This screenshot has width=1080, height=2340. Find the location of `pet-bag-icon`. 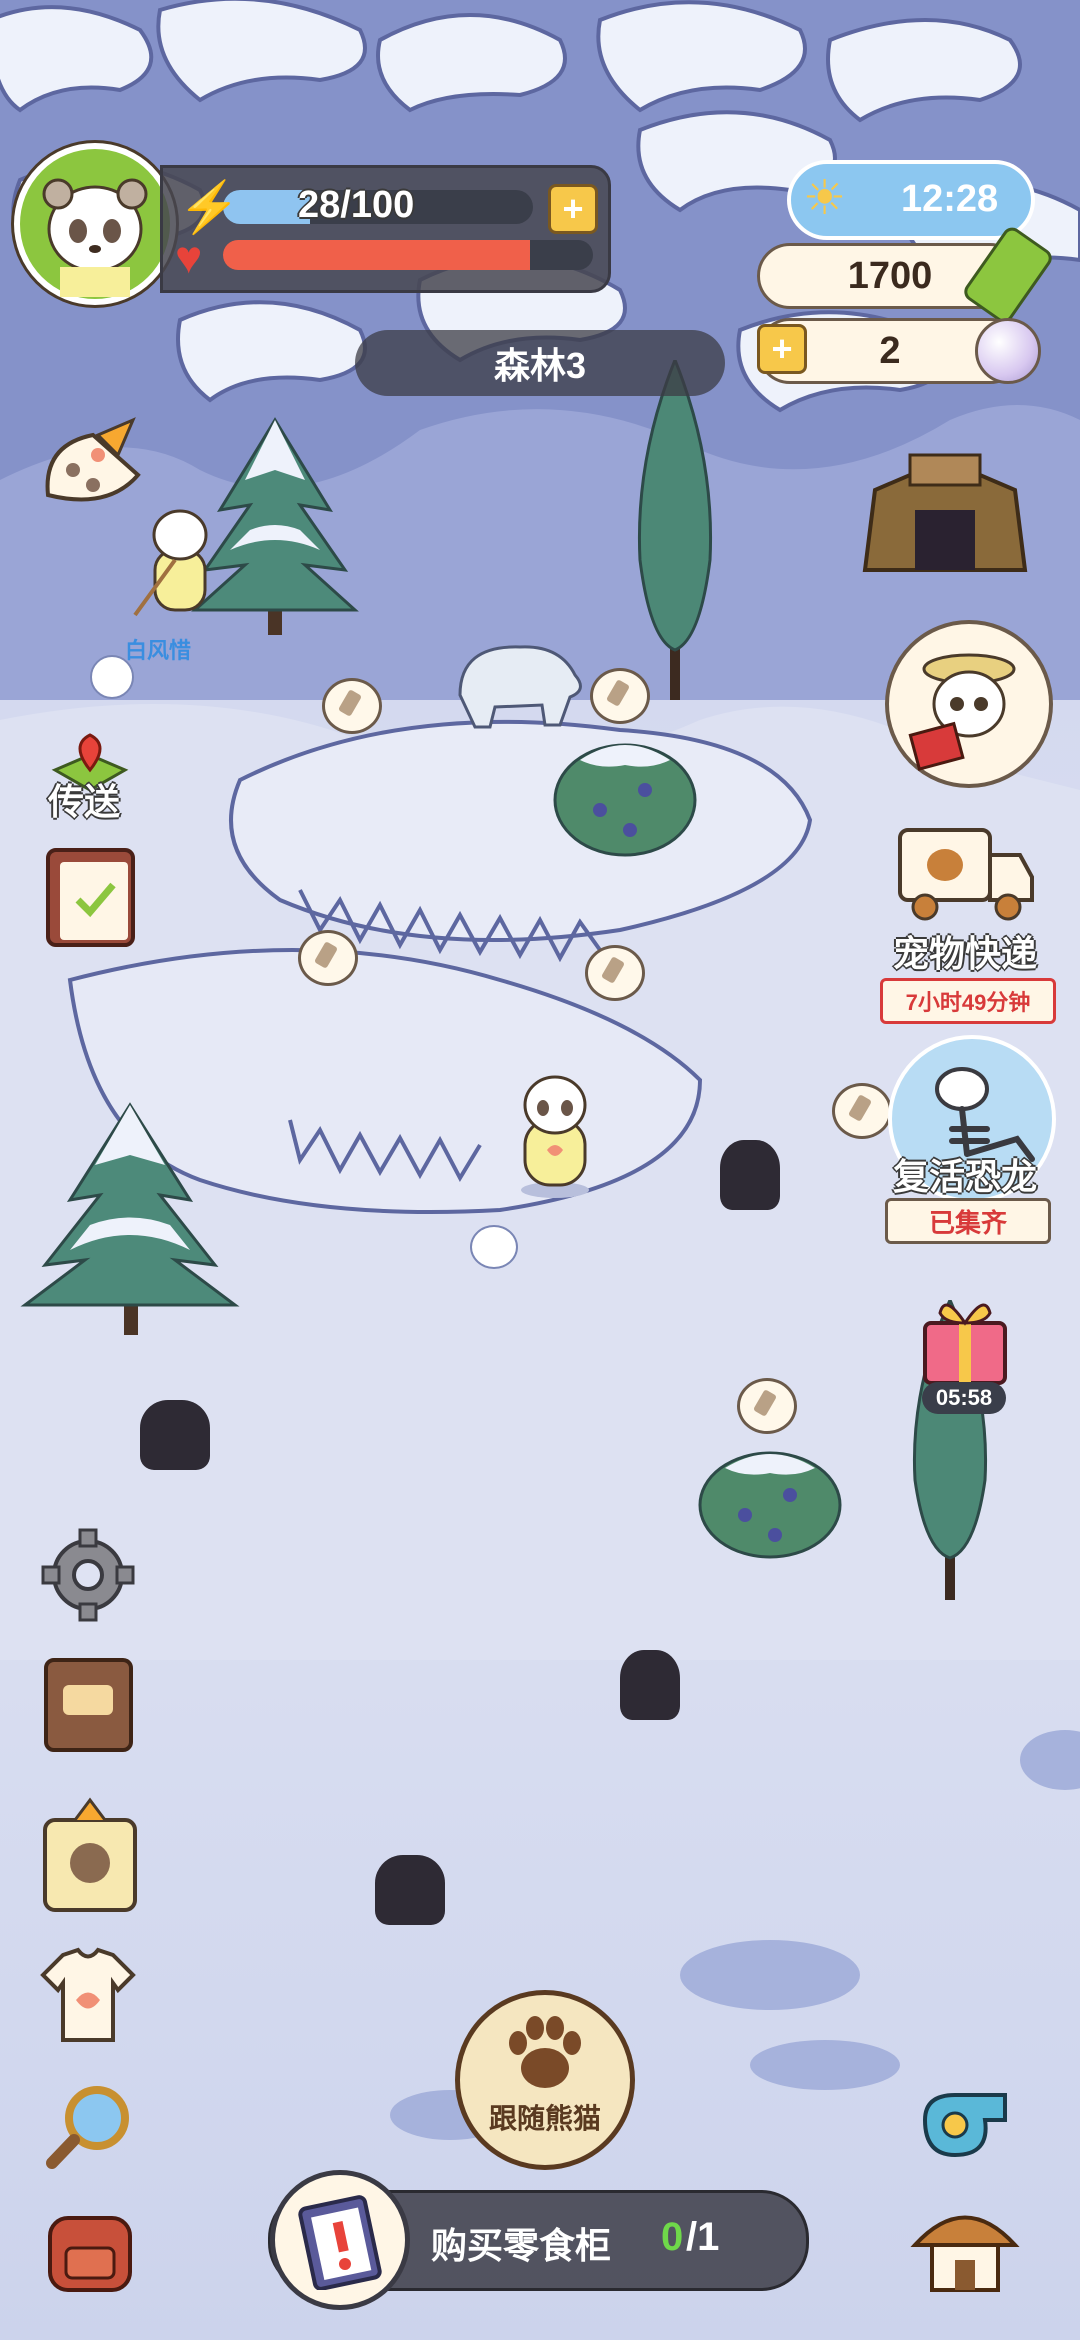

pet-bag-icon is located at coordinates (90, 1854).